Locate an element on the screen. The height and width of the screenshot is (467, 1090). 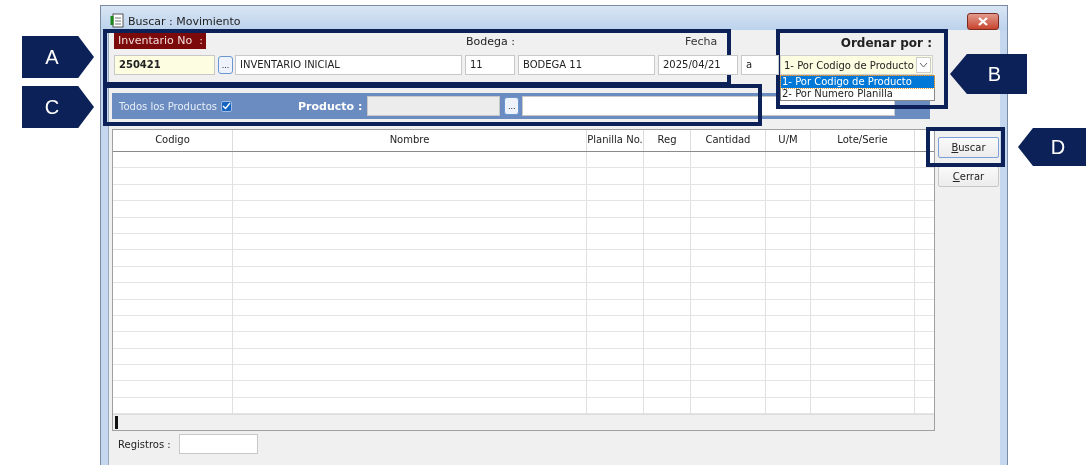
dropdown-option: 2- Por Numero Planilla is located at coordinates (857, 94).